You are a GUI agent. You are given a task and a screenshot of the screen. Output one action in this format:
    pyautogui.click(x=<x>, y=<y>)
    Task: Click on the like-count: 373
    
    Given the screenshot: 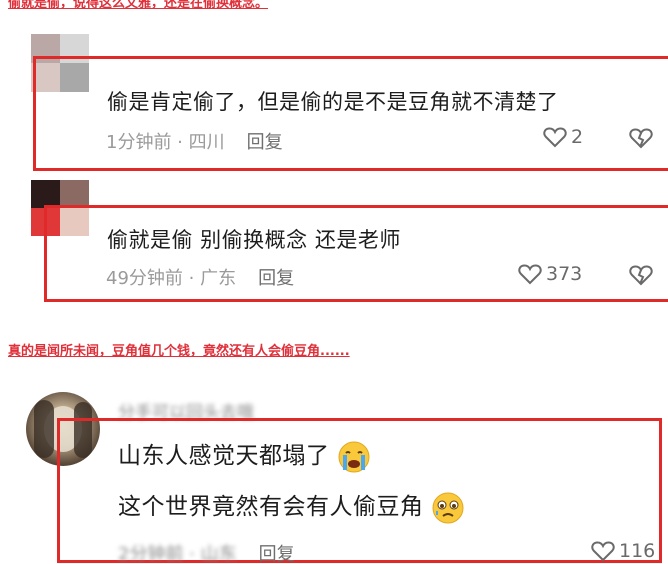 What is the action you would take?
    pyautogui.click(x=564, y=274)
    